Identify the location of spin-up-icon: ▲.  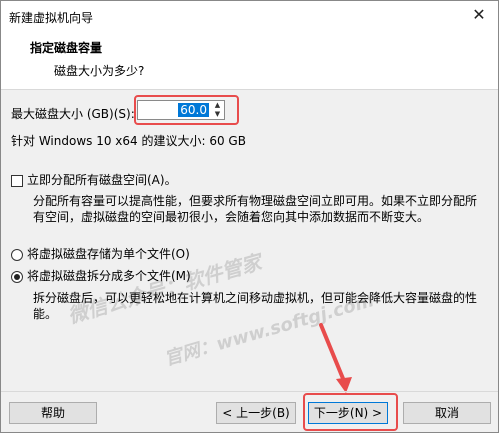
(217, 105).